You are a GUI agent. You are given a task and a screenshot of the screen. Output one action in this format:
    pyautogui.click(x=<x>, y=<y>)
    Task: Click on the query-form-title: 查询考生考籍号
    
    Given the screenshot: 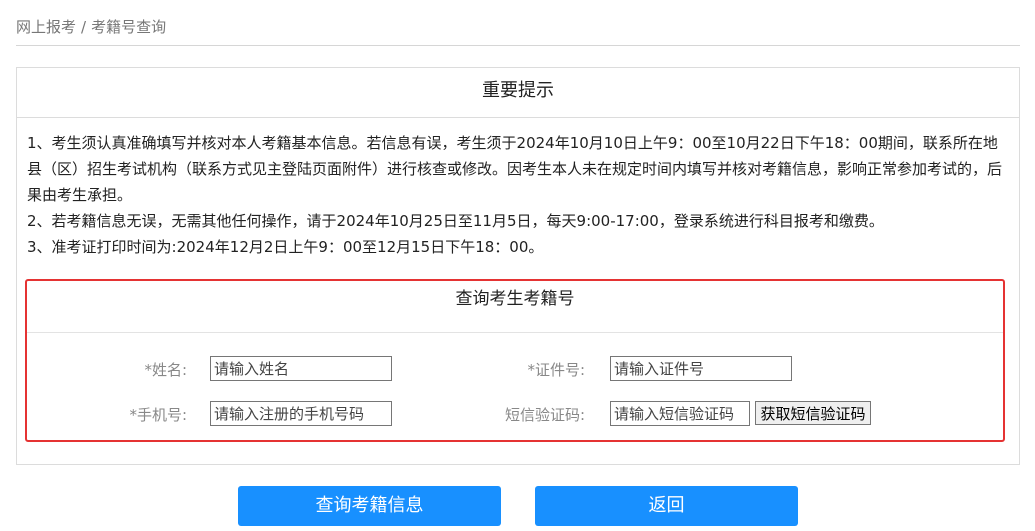 What is the action you would take?
    pyautogui.click(x=515, y=307)
    